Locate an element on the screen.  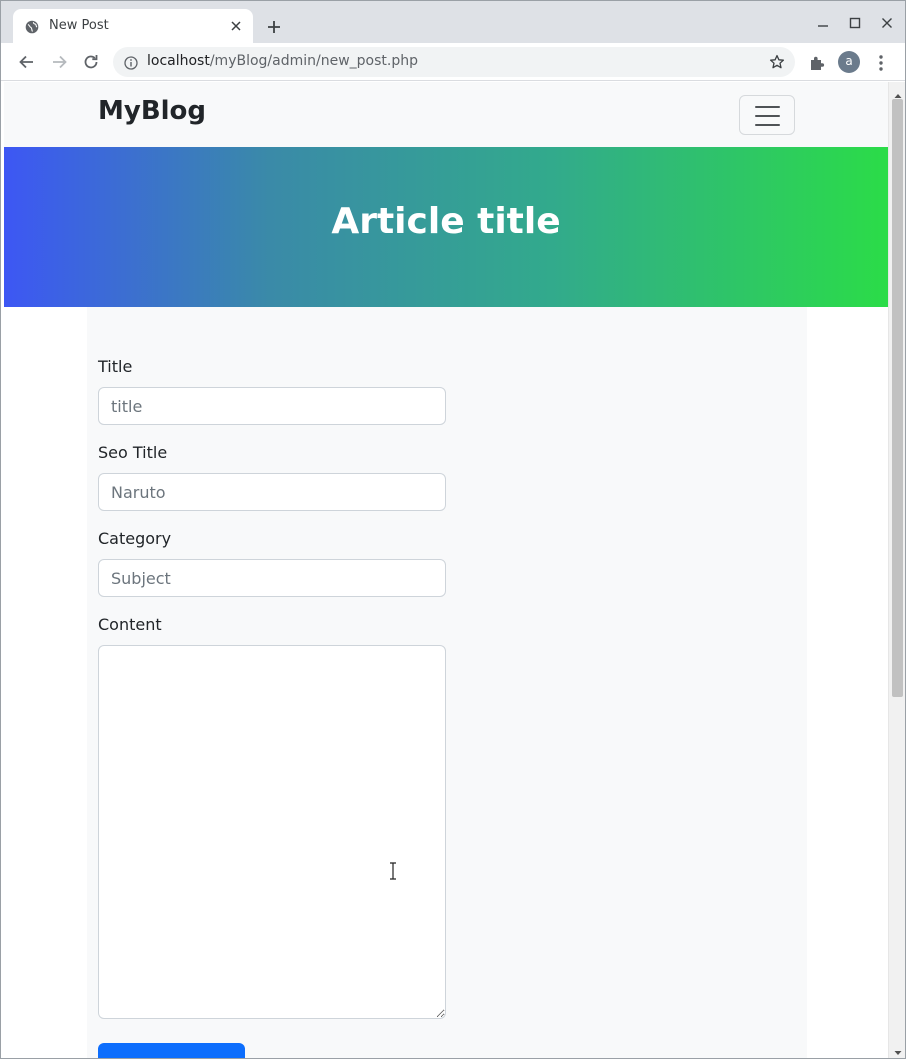
page-scrollbar is located at coordinates (896, 570).